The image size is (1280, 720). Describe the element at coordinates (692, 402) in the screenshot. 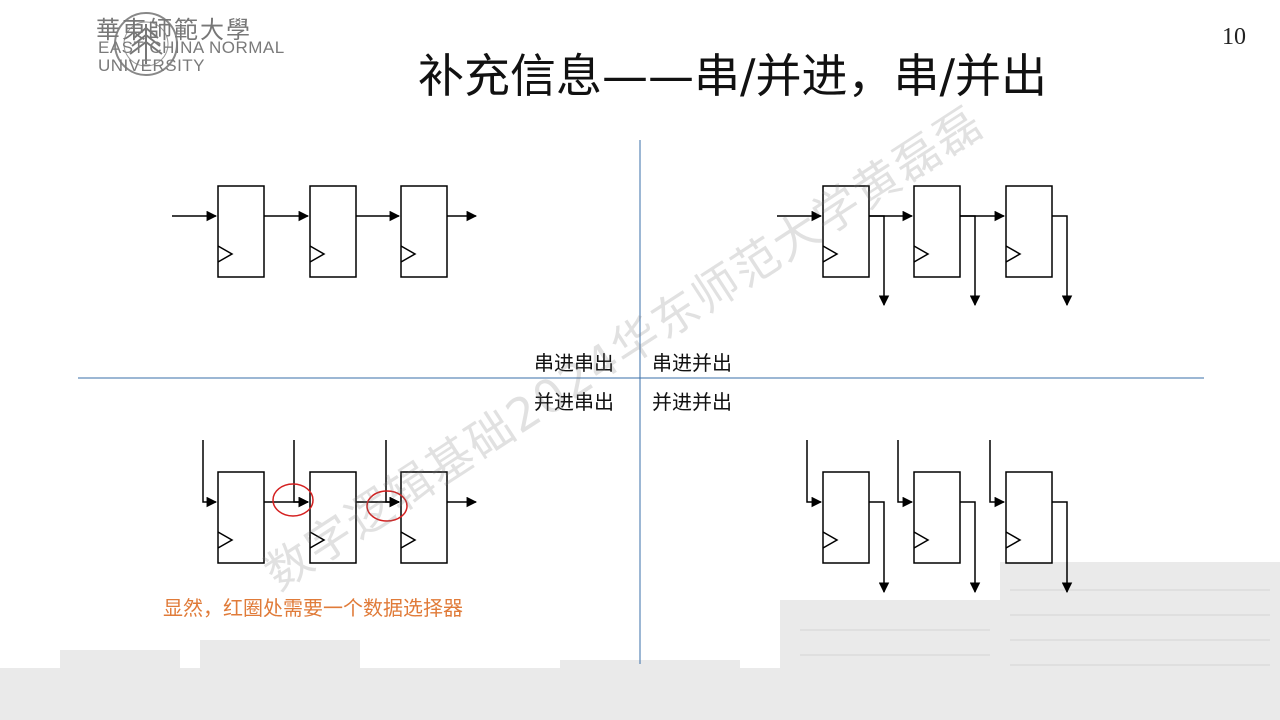

I see `label-pipo: 并进并出` at that location.